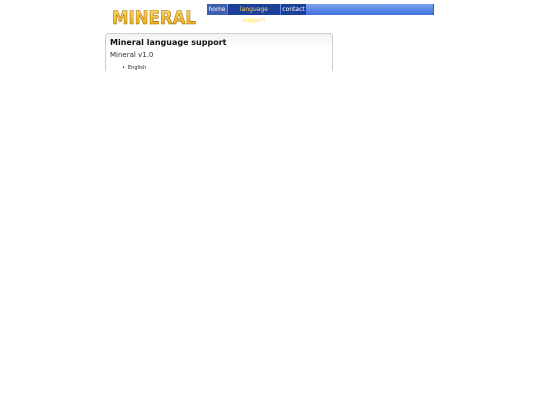 The image size is (540, 405). I want to click on language-list: • English, so click(134, 68).